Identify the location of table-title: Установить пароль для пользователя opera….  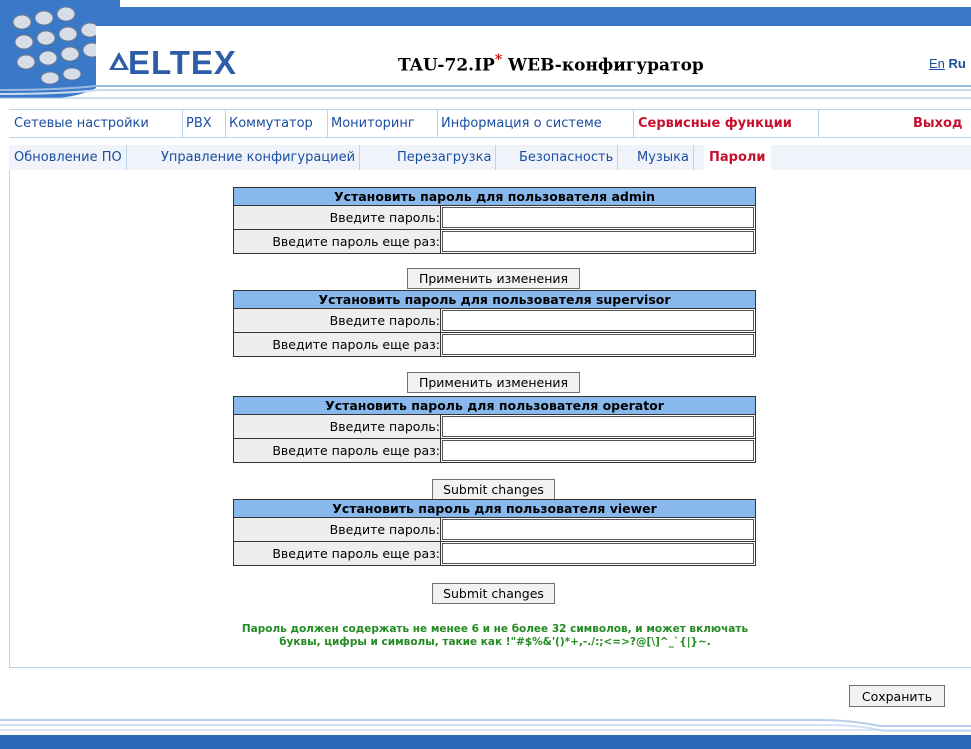
(494, 406).